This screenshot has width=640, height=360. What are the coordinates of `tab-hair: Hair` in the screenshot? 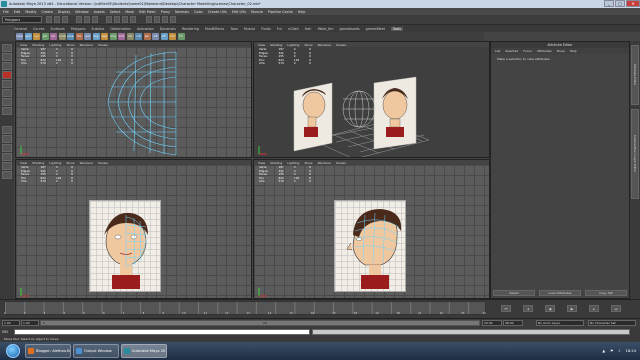 It's located at (308, 29).